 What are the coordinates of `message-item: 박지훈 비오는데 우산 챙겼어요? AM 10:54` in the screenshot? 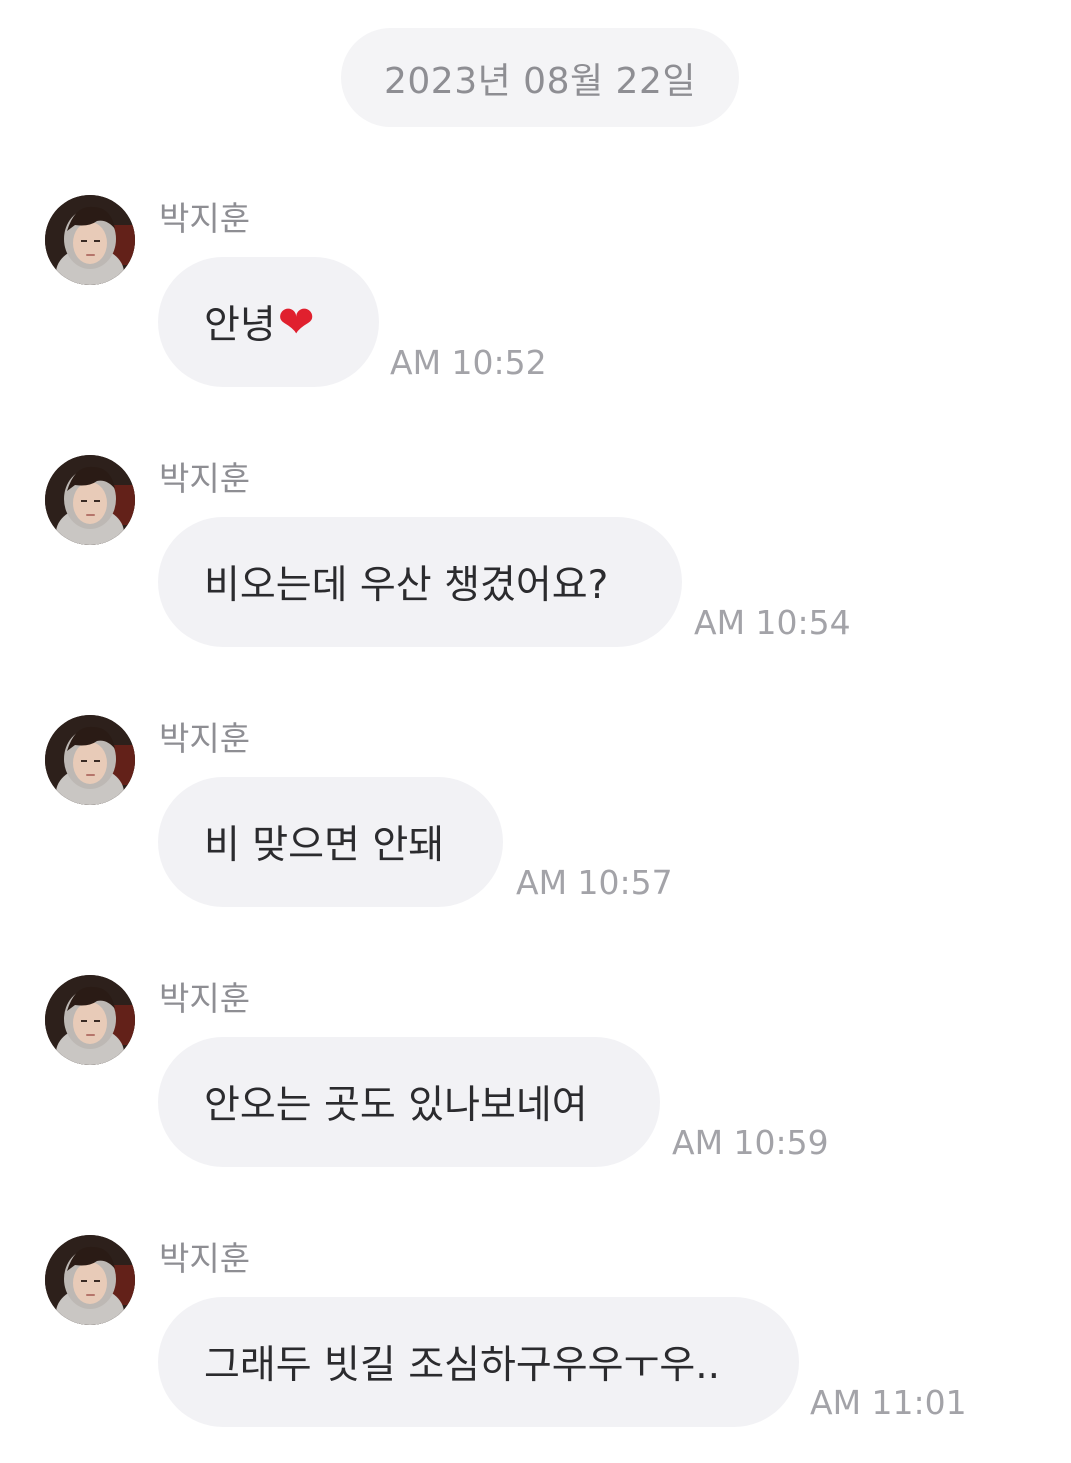 It's located at (535, 555).